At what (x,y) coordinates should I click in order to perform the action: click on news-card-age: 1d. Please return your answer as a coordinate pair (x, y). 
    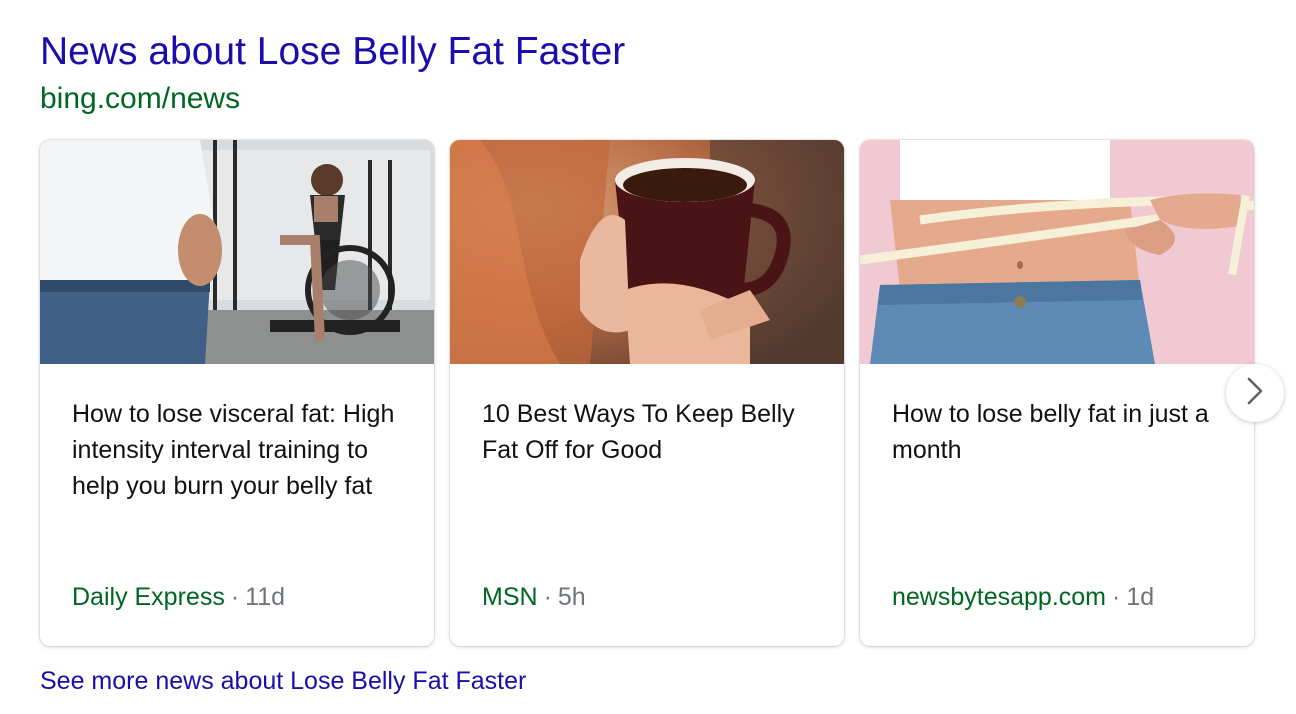
    Looking at the image, I should click on (1140, 597).